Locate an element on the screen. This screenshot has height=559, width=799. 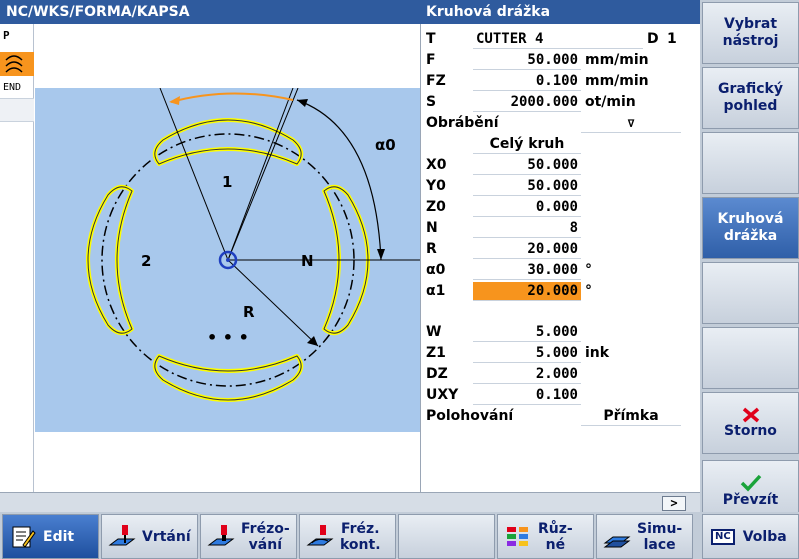
param-label-w: W is located at coordinates (434, 332).